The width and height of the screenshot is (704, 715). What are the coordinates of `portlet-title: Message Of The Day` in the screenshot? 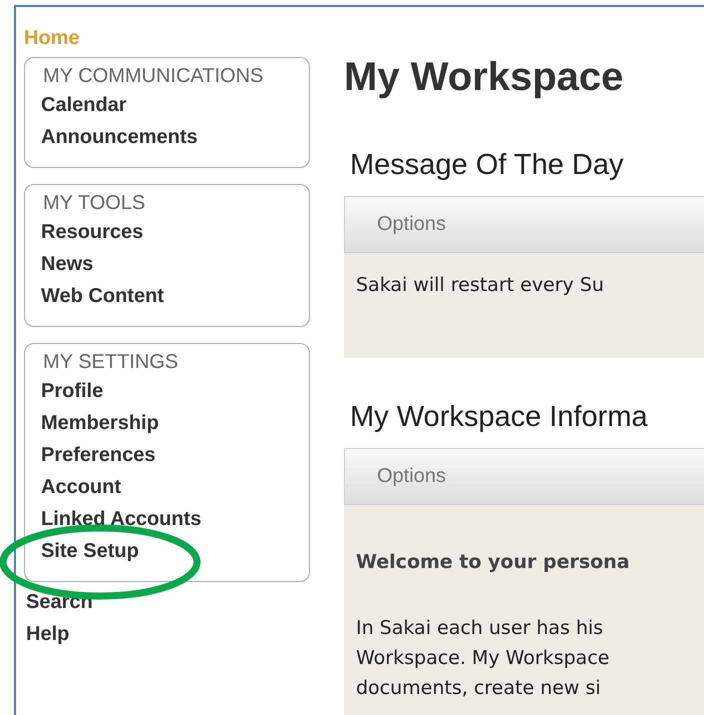 It's located at (487, 165).